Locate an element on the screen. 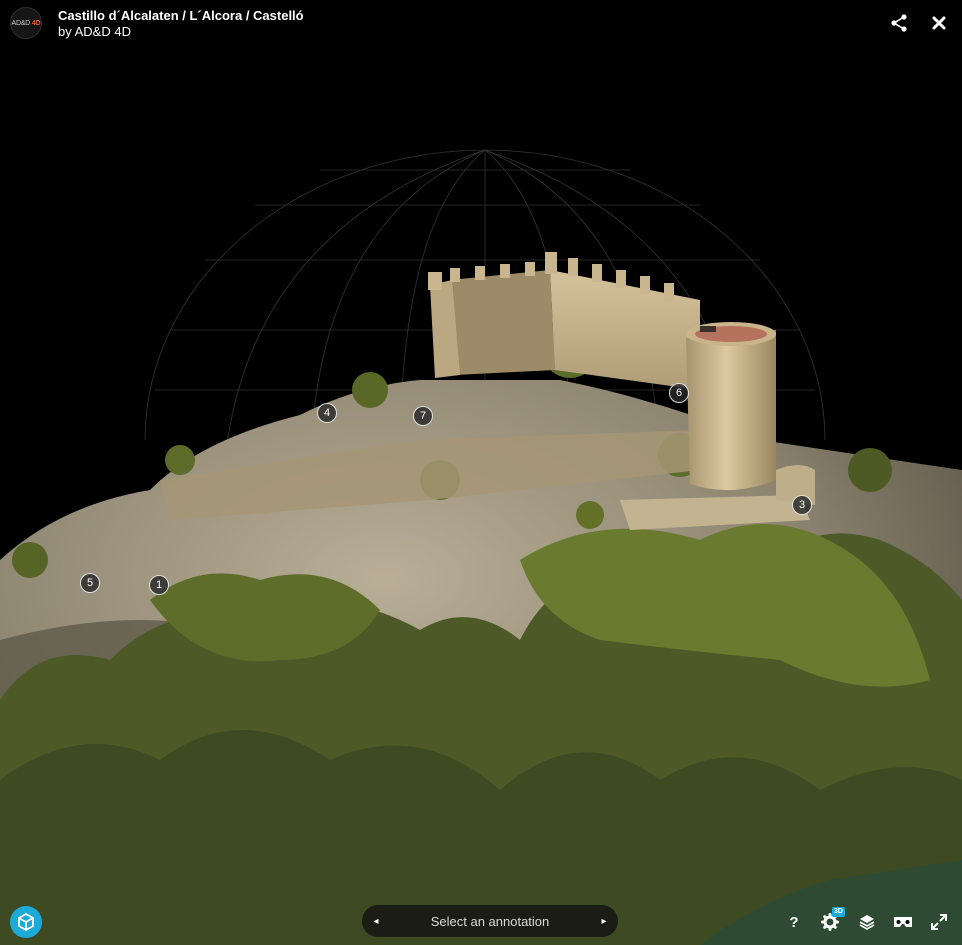 This screenshot has width=962, height=945. fullscreen-button is located at coordinates (939, 922).